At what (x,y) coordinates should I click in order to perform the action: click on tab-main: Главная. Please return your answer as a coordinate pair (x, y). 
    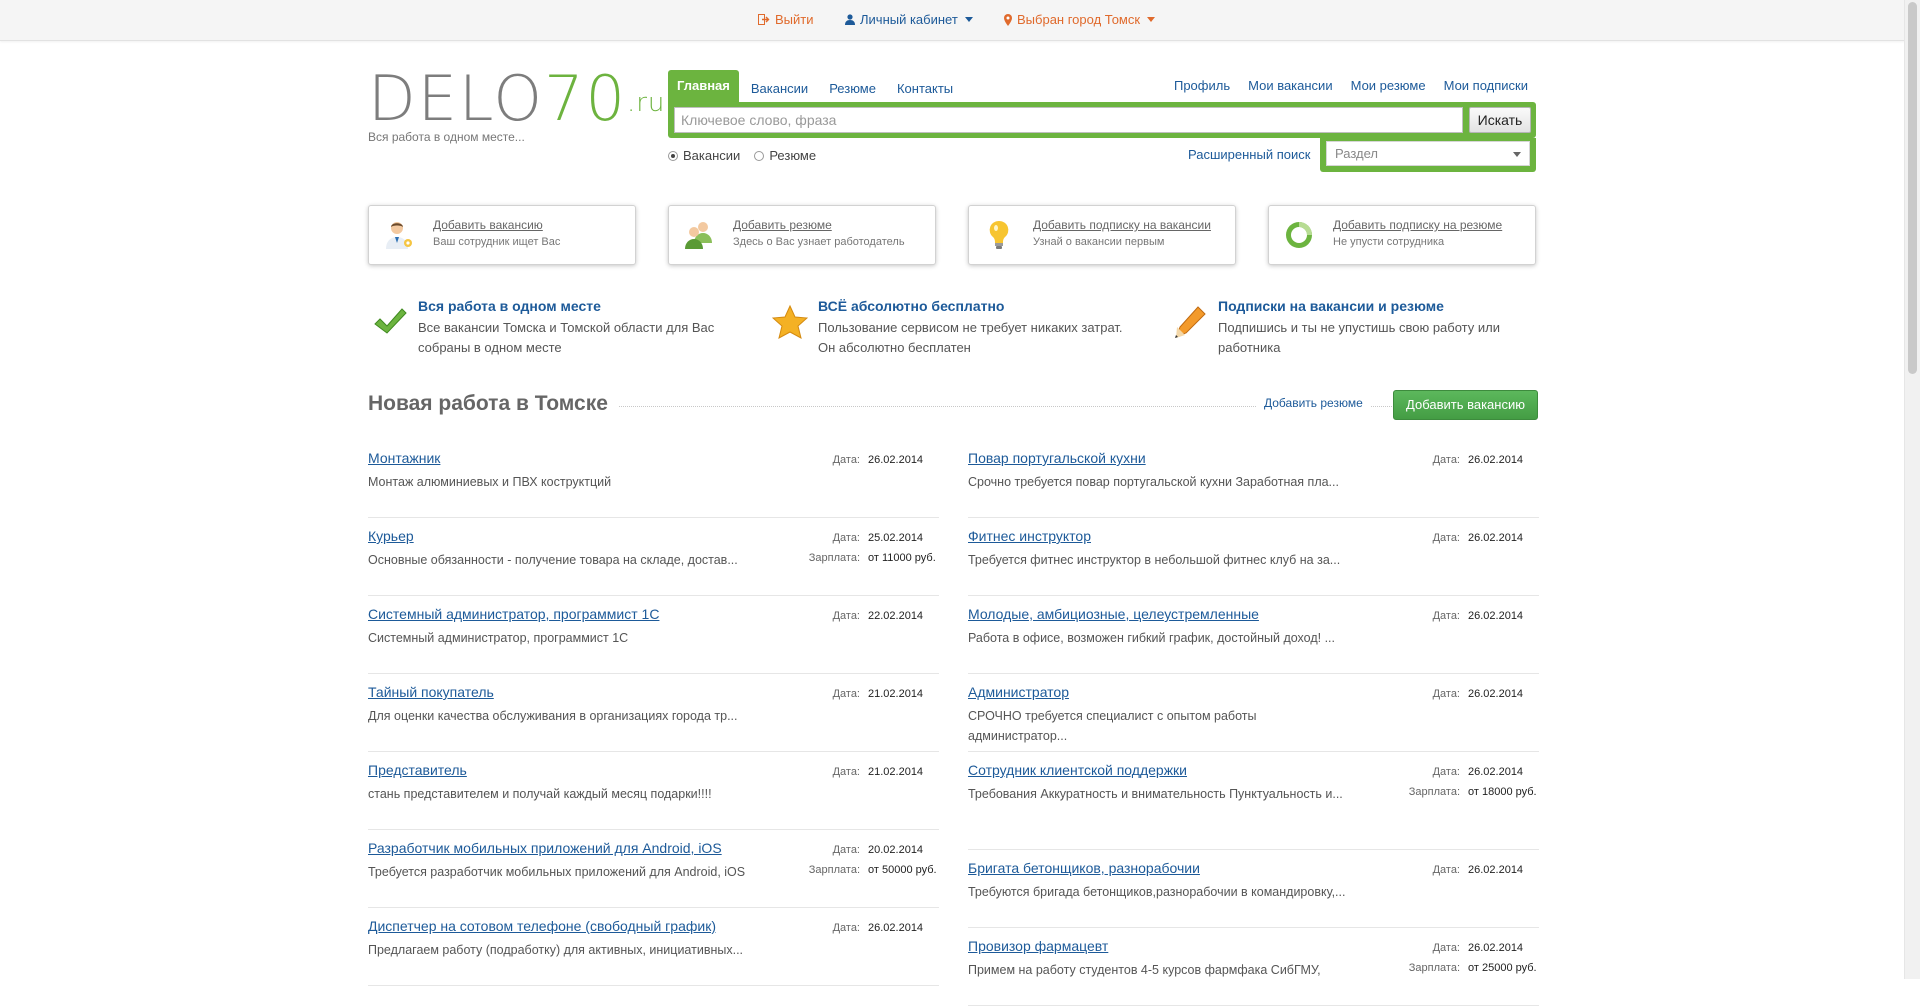
    Looking at the image, I should click on (703, 86).